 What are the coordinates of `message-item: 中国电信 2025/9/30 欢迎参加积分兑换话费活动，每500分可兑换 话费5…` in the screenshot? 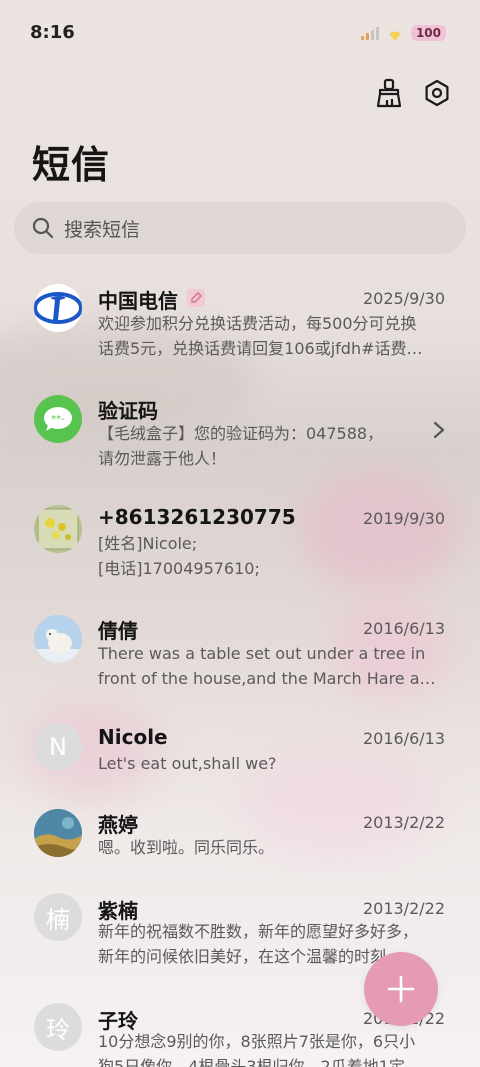 It's located at (240, 323).